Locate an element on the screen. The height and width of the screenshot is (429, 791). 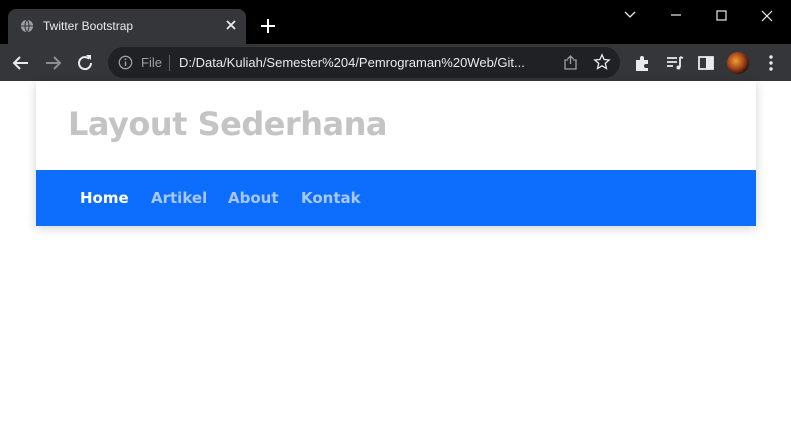
tab-title: Twitter Bootstrap is located at coordinates (88, 26).